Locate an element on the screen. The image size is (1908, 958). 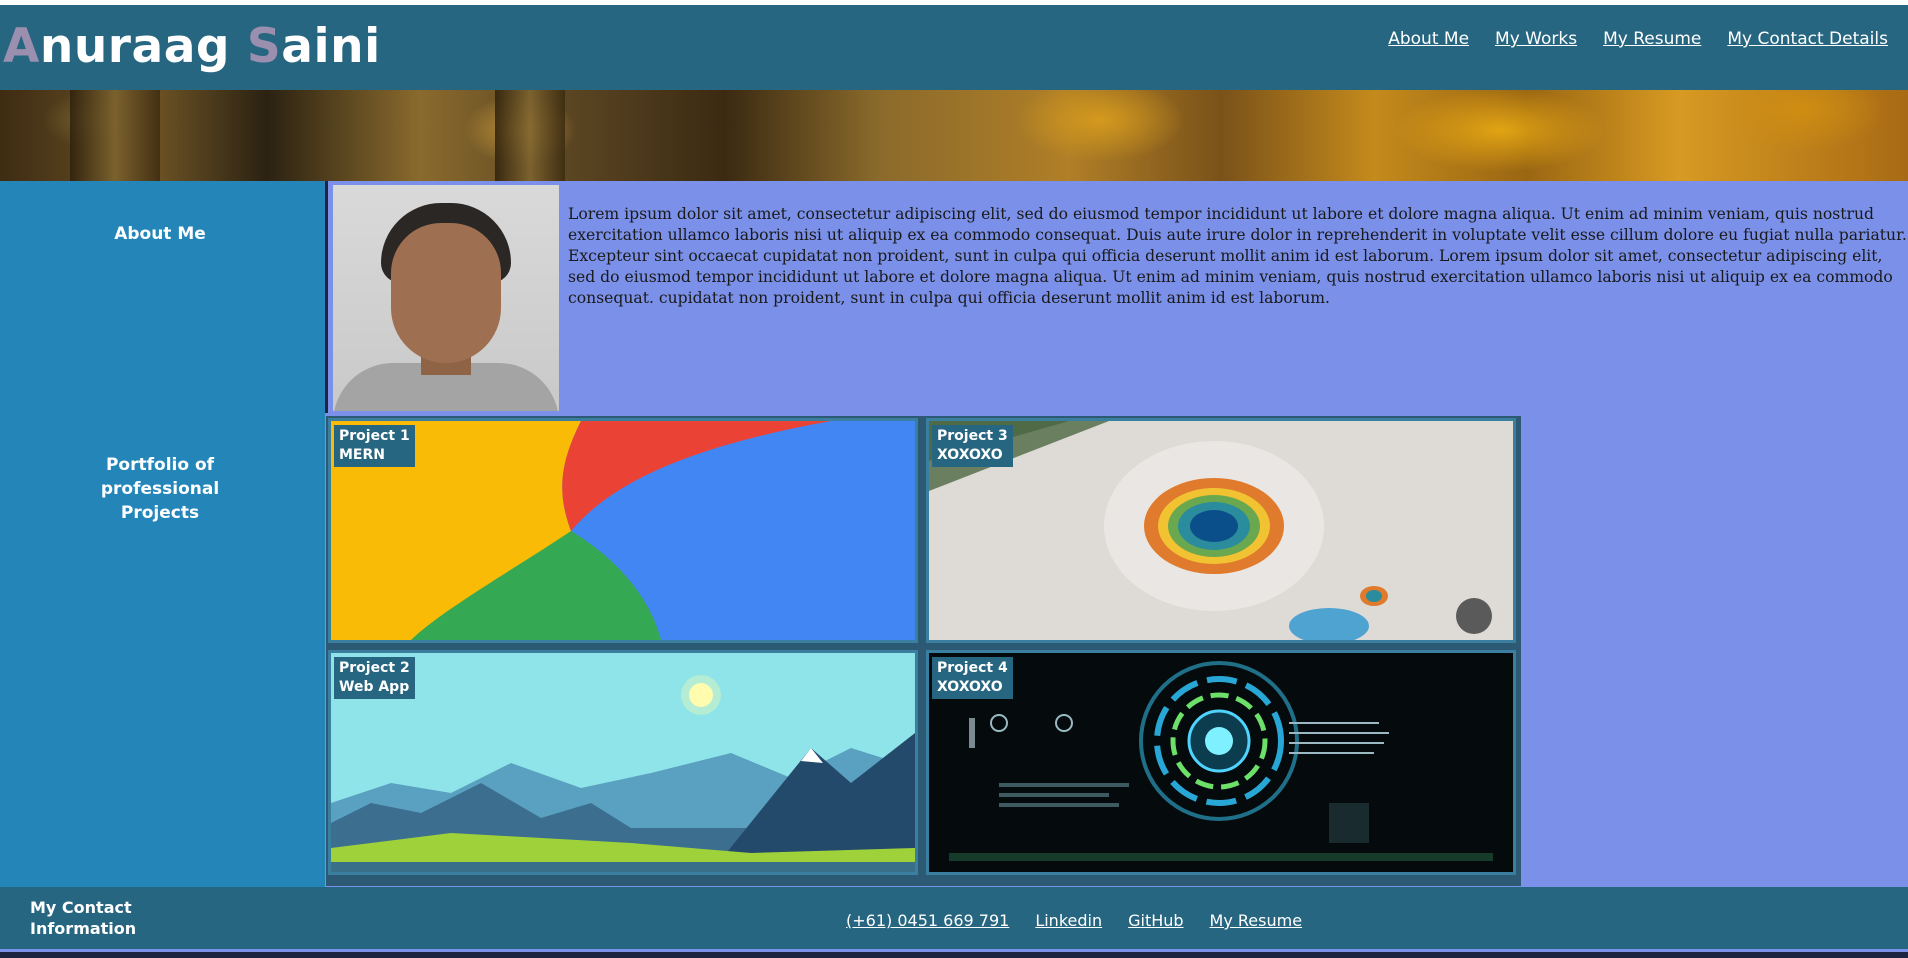
project-tile-2: Project 2 Web App is located at coordinates (623, 762).